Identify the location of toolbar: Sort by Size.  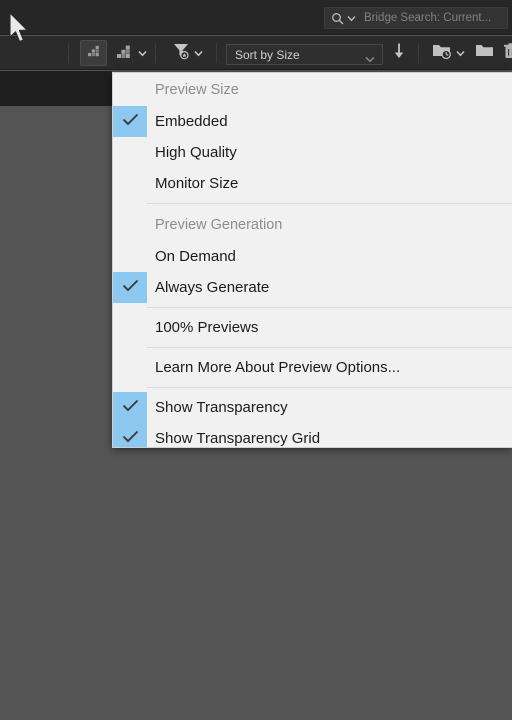
(256, 53).